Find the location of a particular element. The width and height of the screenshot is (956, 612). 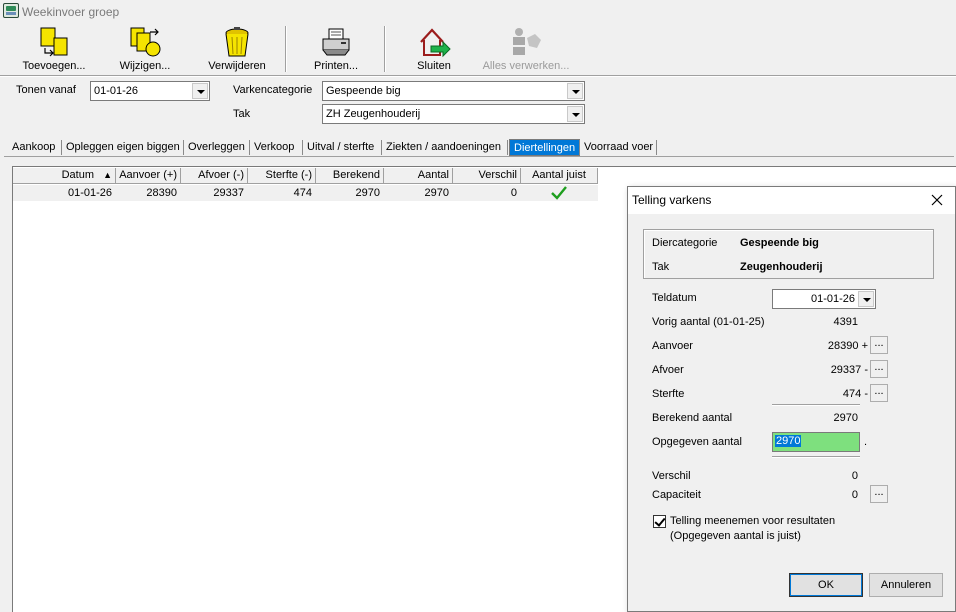

trash-icon is located at coordinates (237, 42).